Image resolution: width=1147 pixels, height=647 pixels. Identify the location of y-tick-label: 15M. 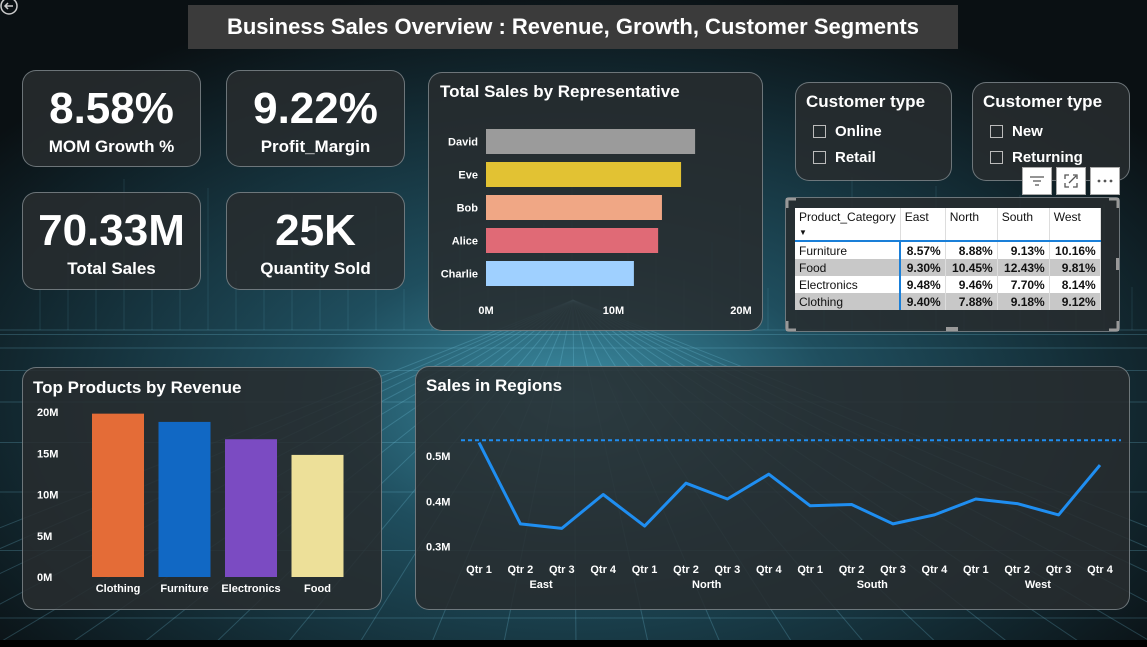
(47, 454).